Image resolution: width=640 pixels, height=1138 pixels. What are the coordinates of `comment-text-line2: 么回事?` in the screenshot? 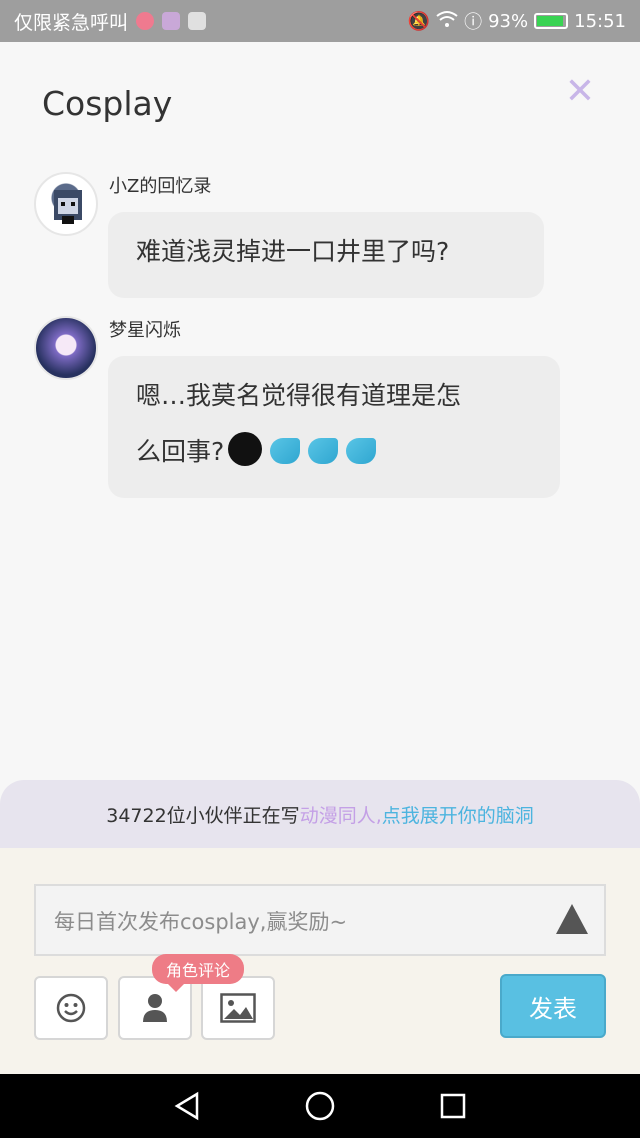 It's located at (334, 452).